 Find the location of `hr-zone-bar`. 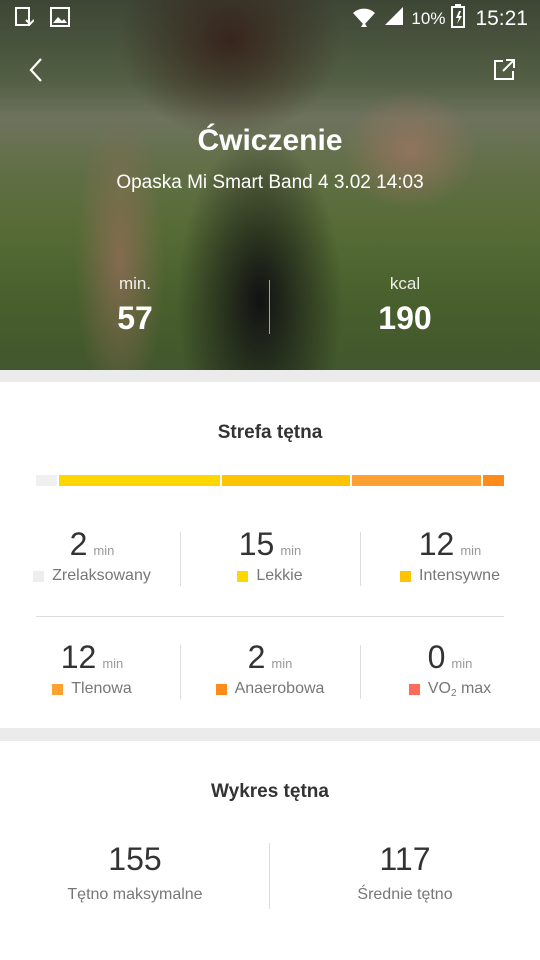

hr-zone-bar is located at coordinates (270, 480).